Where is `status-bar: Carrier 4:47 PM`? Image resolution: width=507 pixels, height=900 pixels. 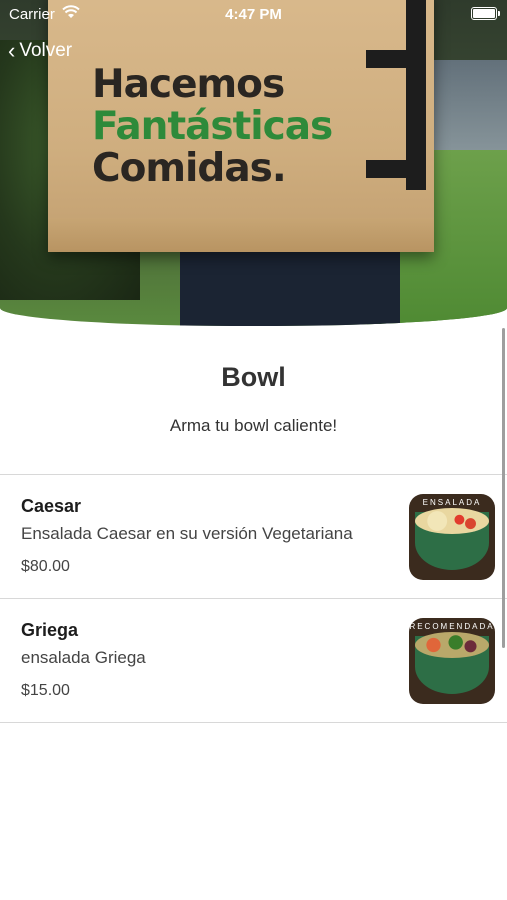 status-bar: Carrier 4:47 PM is located at coordinates (253, 14).